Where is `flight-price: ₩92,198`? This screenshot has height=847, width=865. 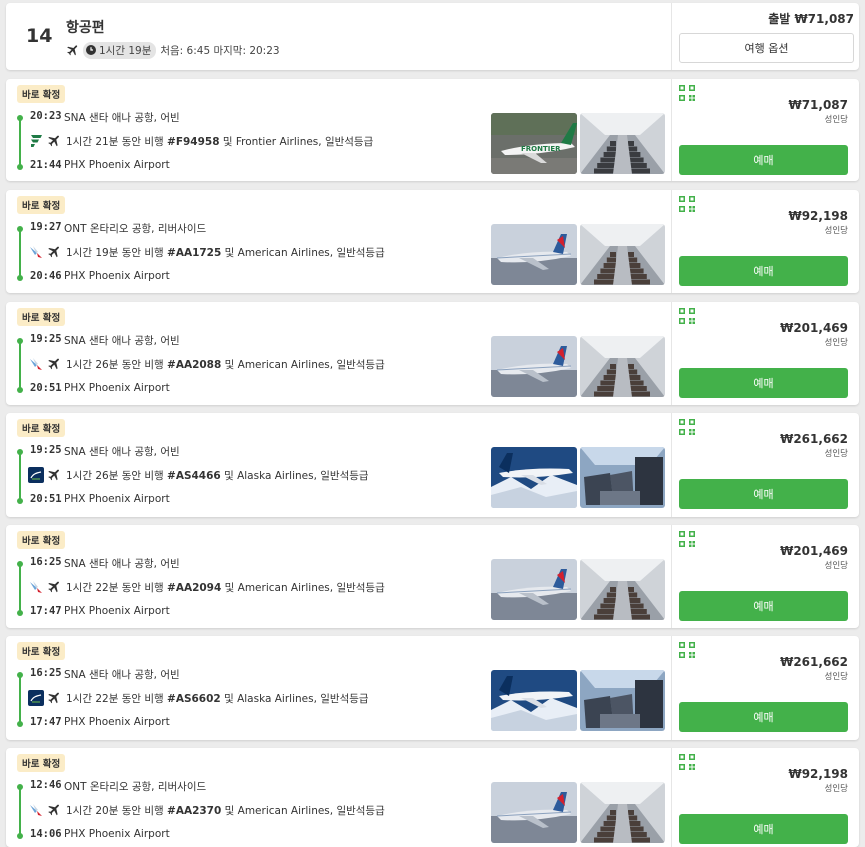 flight-price: ₩92,198 is located at coordinates (818, 216).